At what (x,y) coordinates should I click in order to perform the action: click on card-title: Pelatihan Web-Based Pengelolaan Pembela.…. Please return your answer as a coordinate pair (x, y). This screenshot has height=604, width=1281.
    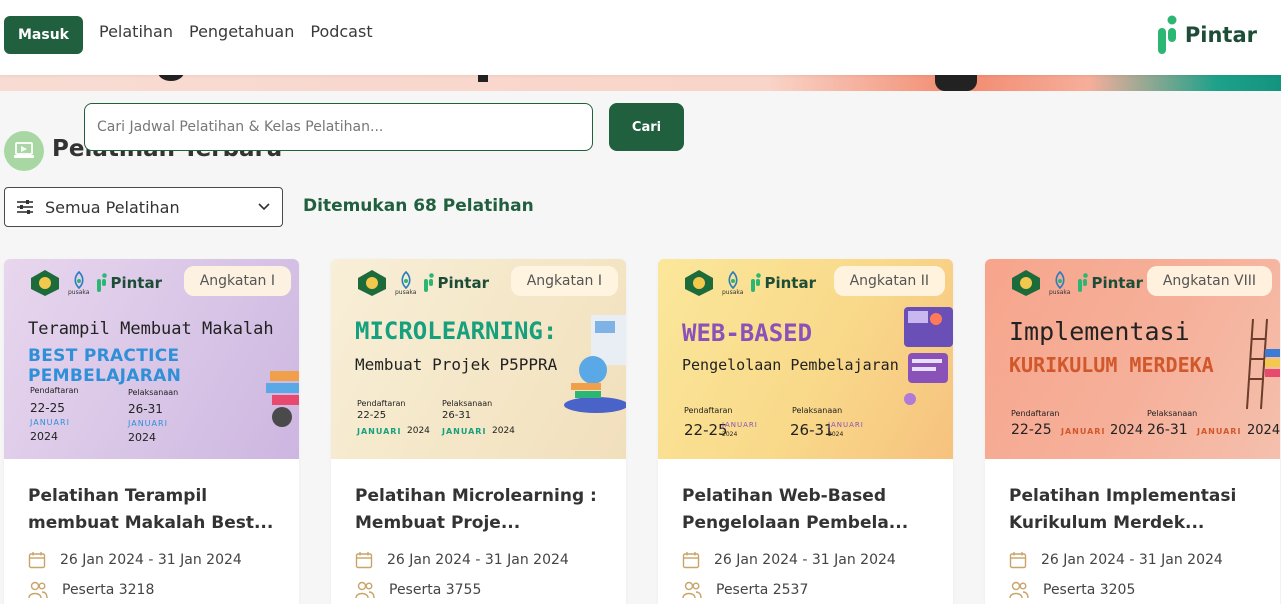
    Looking at the image, I should click on (805, 510).